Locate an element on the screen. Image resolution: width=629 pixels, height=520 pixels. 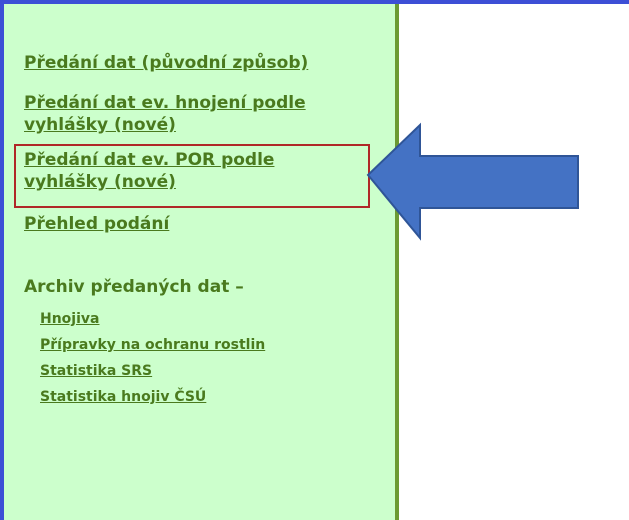
archive-link-plant-protection: Přípravky na ochranu rostlin is located at coordinates (152, 345).